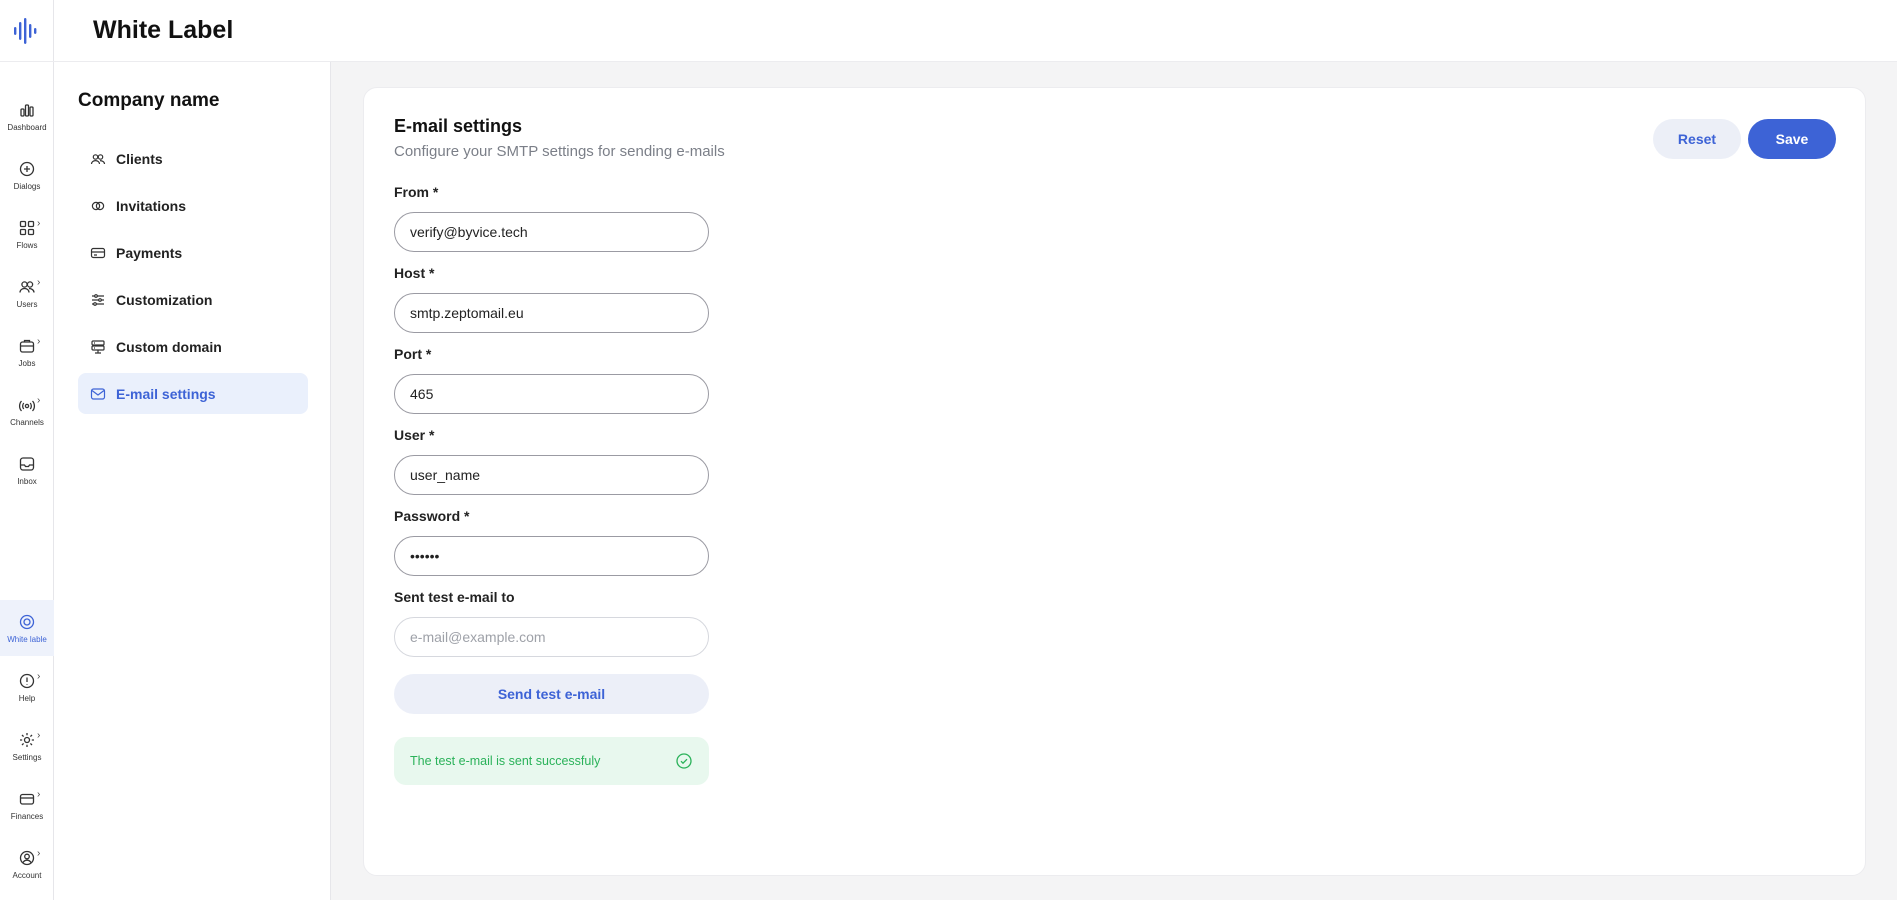  What do you see at coordinates (98, 253) in the screenshot?
I see `card-icon` at bounding box center [98, 253].